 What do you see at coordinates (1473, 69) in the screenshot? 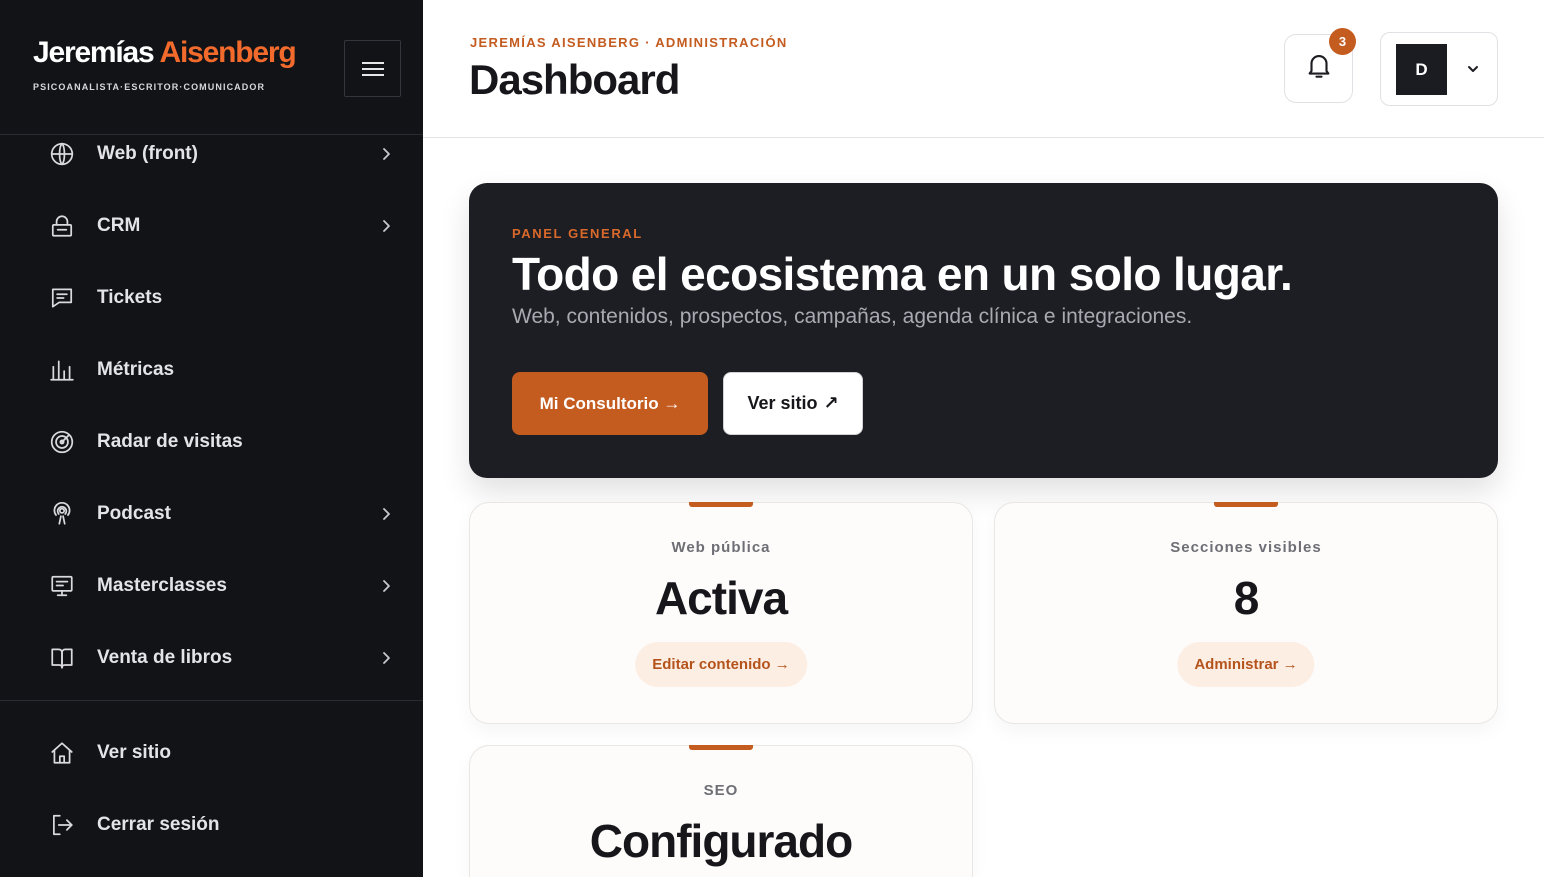
I see `chevron-down-icon` at bounding box center [1473, 69].